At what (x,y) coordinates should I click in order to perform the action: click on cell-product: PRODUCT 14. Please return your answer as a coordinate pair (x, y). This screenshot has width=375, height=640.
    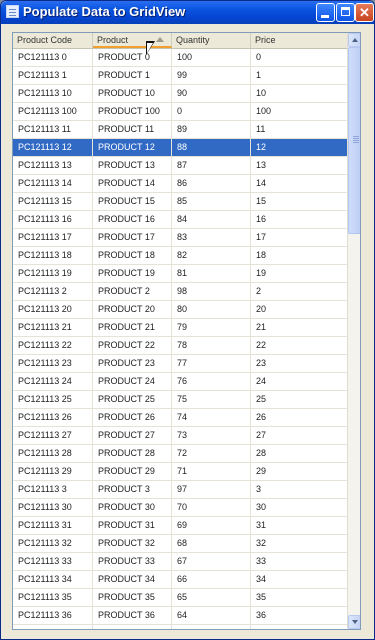
    Looking at the image, I should click on (132, 183).